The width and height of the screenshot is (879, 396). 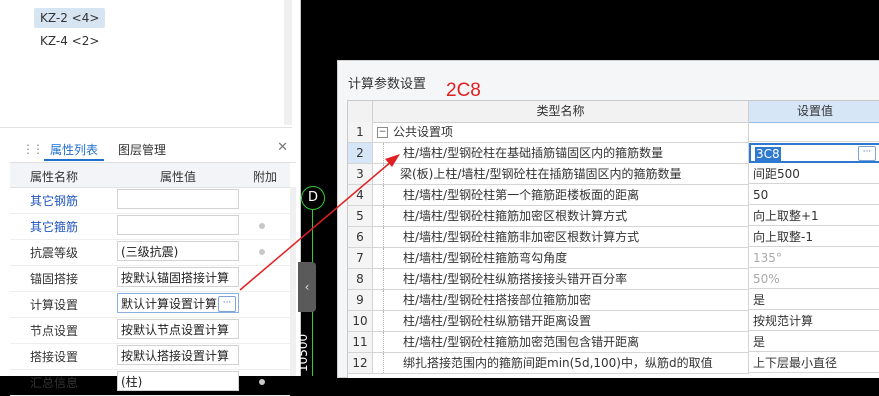 I want to click on type-name: 柱/墙柱/型钢砼柱箍筋加密区根数计算方式, so click(x=515, y=216).